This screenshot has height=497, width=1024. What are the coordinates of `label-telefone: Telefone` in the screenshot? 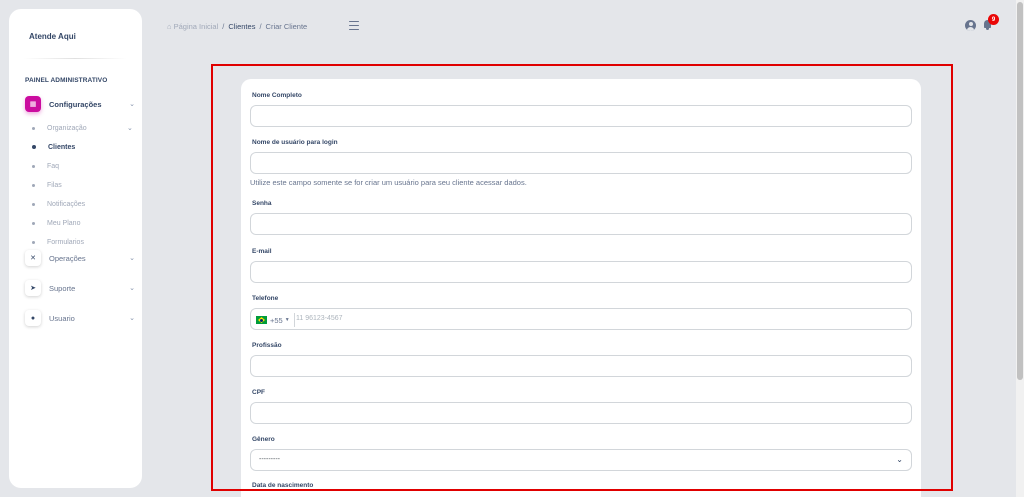 It's located at (265, 298).